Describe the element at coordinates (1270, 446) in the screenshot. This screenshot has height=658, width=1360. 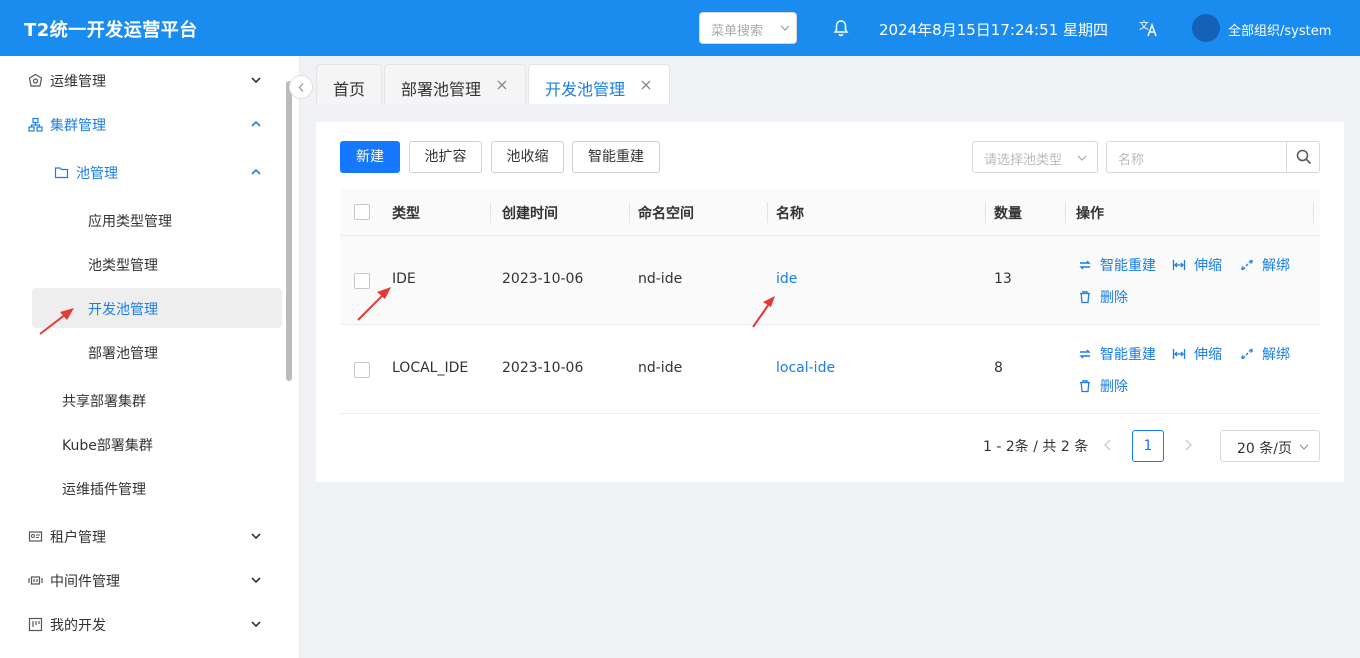
I see `page-size-select: 20 条/页` at that location.